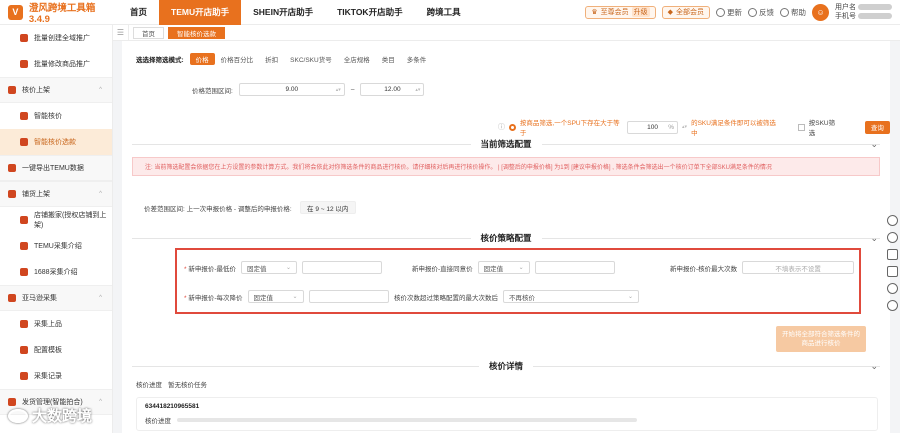 Image resolution: width=900 pixels, height=433 pixels. Describe the element at coordinates (56, 90) in the screenshot. I see `sidebar-item: 核价上架 ^` at that location.